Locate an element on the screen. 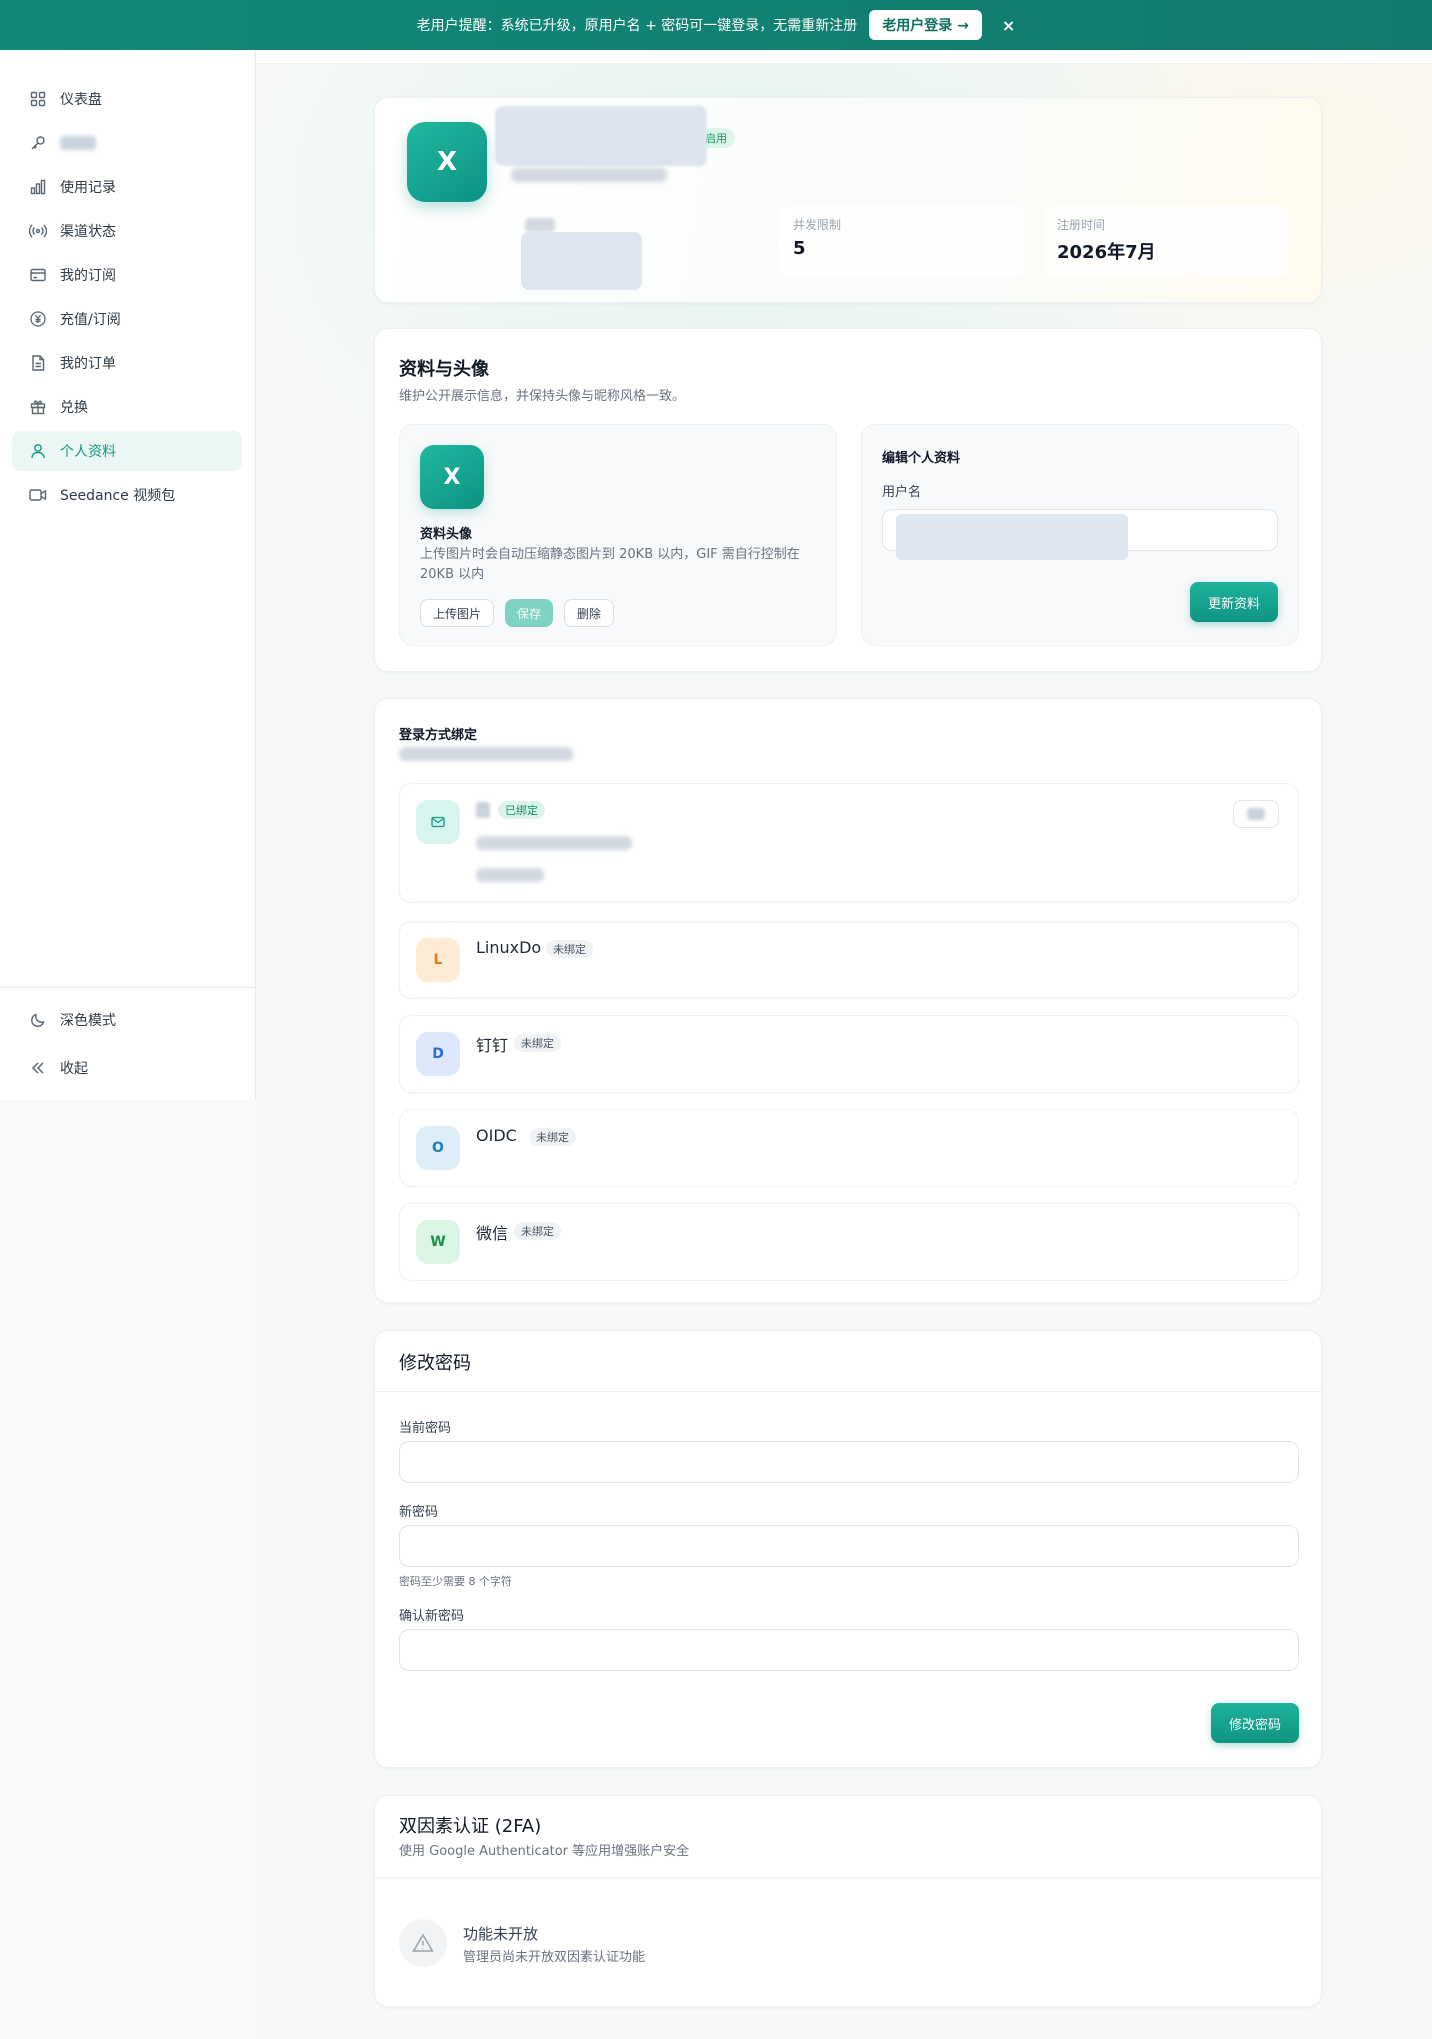  sidebar-item-recharge: 充值/订阅 is located at coordinates (127, 319).